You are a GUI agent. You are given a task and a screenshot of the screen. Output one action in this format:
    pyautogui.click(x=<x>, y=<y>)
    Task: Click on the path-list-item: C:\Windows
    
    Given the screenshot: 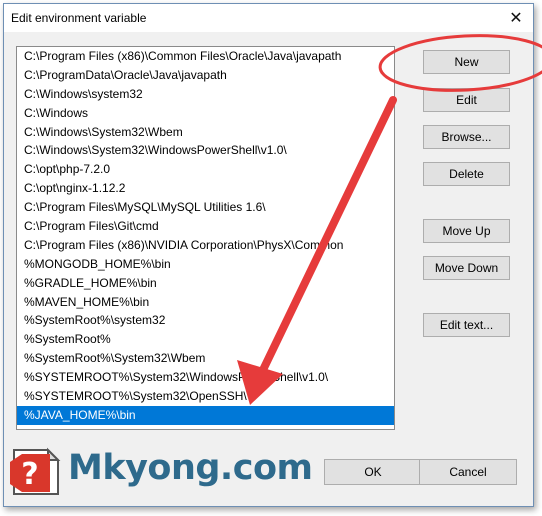 What is the action you would take?
    pyautogui.click(x=205, y=113)
    